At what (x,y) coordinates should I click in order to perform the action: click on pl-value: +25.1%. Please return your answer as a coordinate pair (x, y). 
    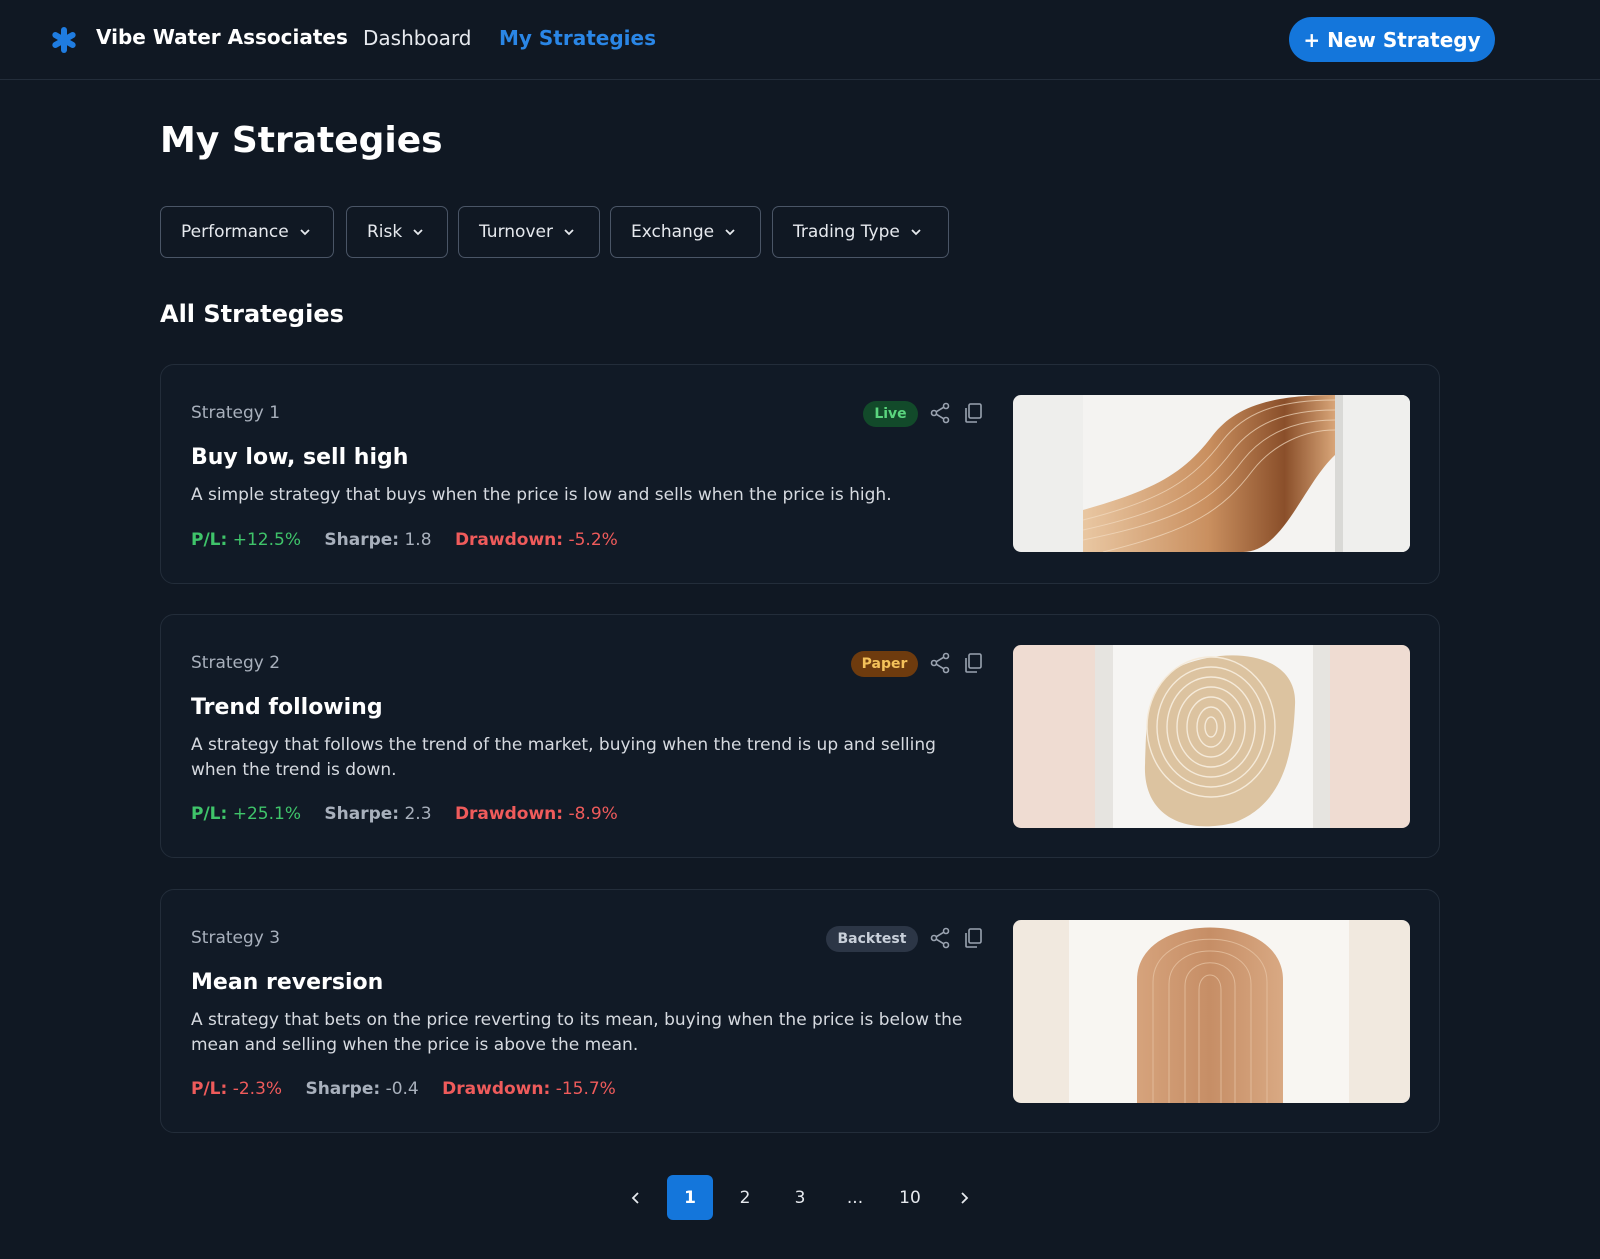
    Looking at the image, I should click on (266, 814).